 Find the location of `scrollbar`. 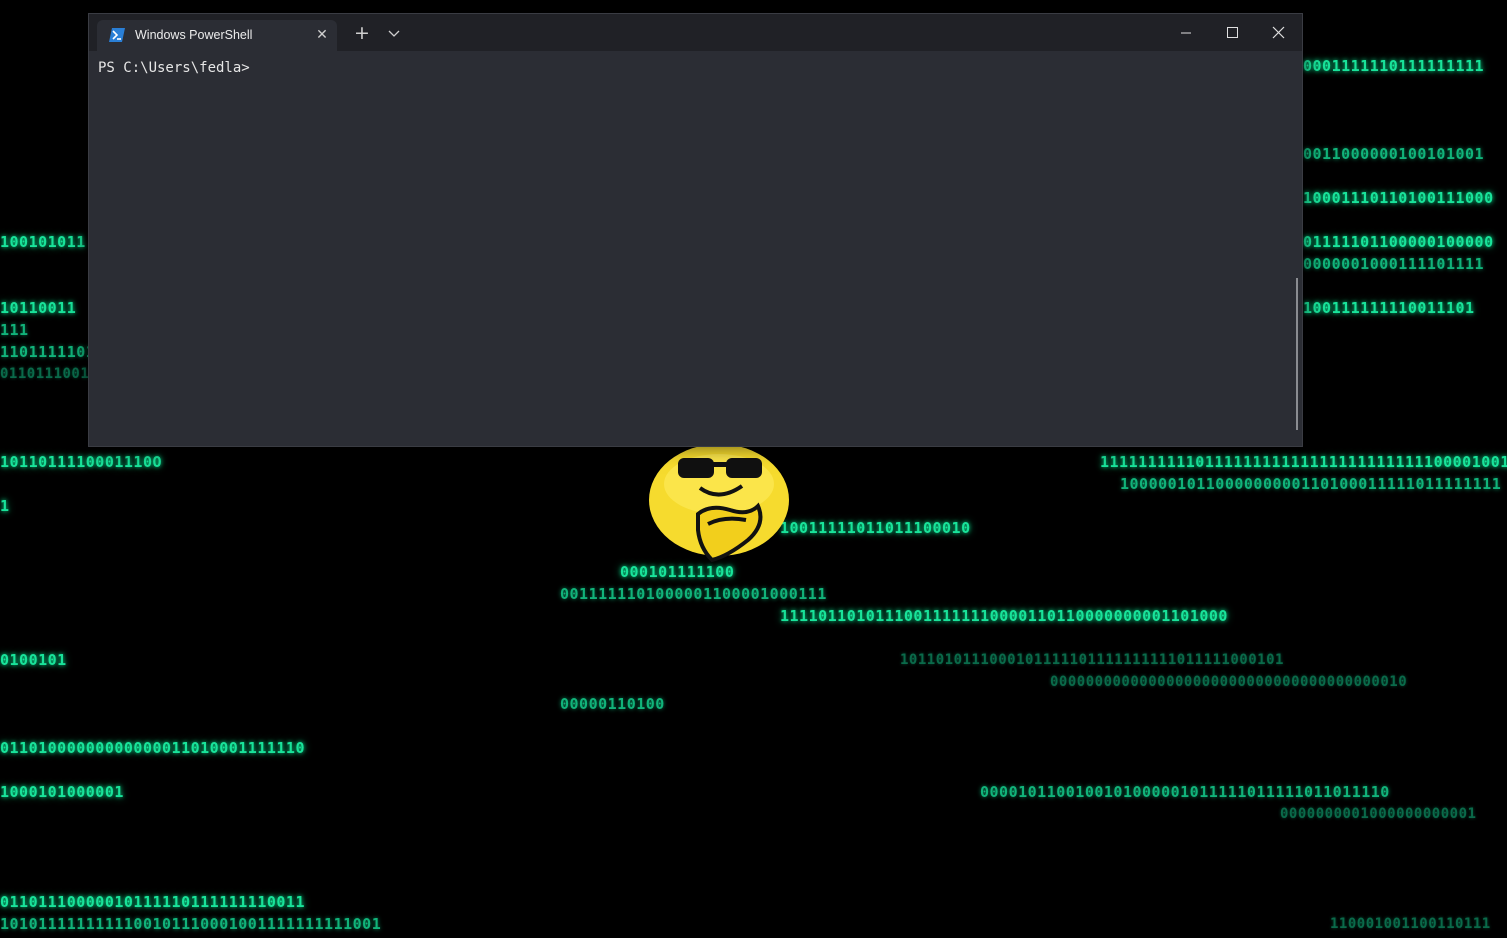

scrollbar is located at coordinates (1297, 354).